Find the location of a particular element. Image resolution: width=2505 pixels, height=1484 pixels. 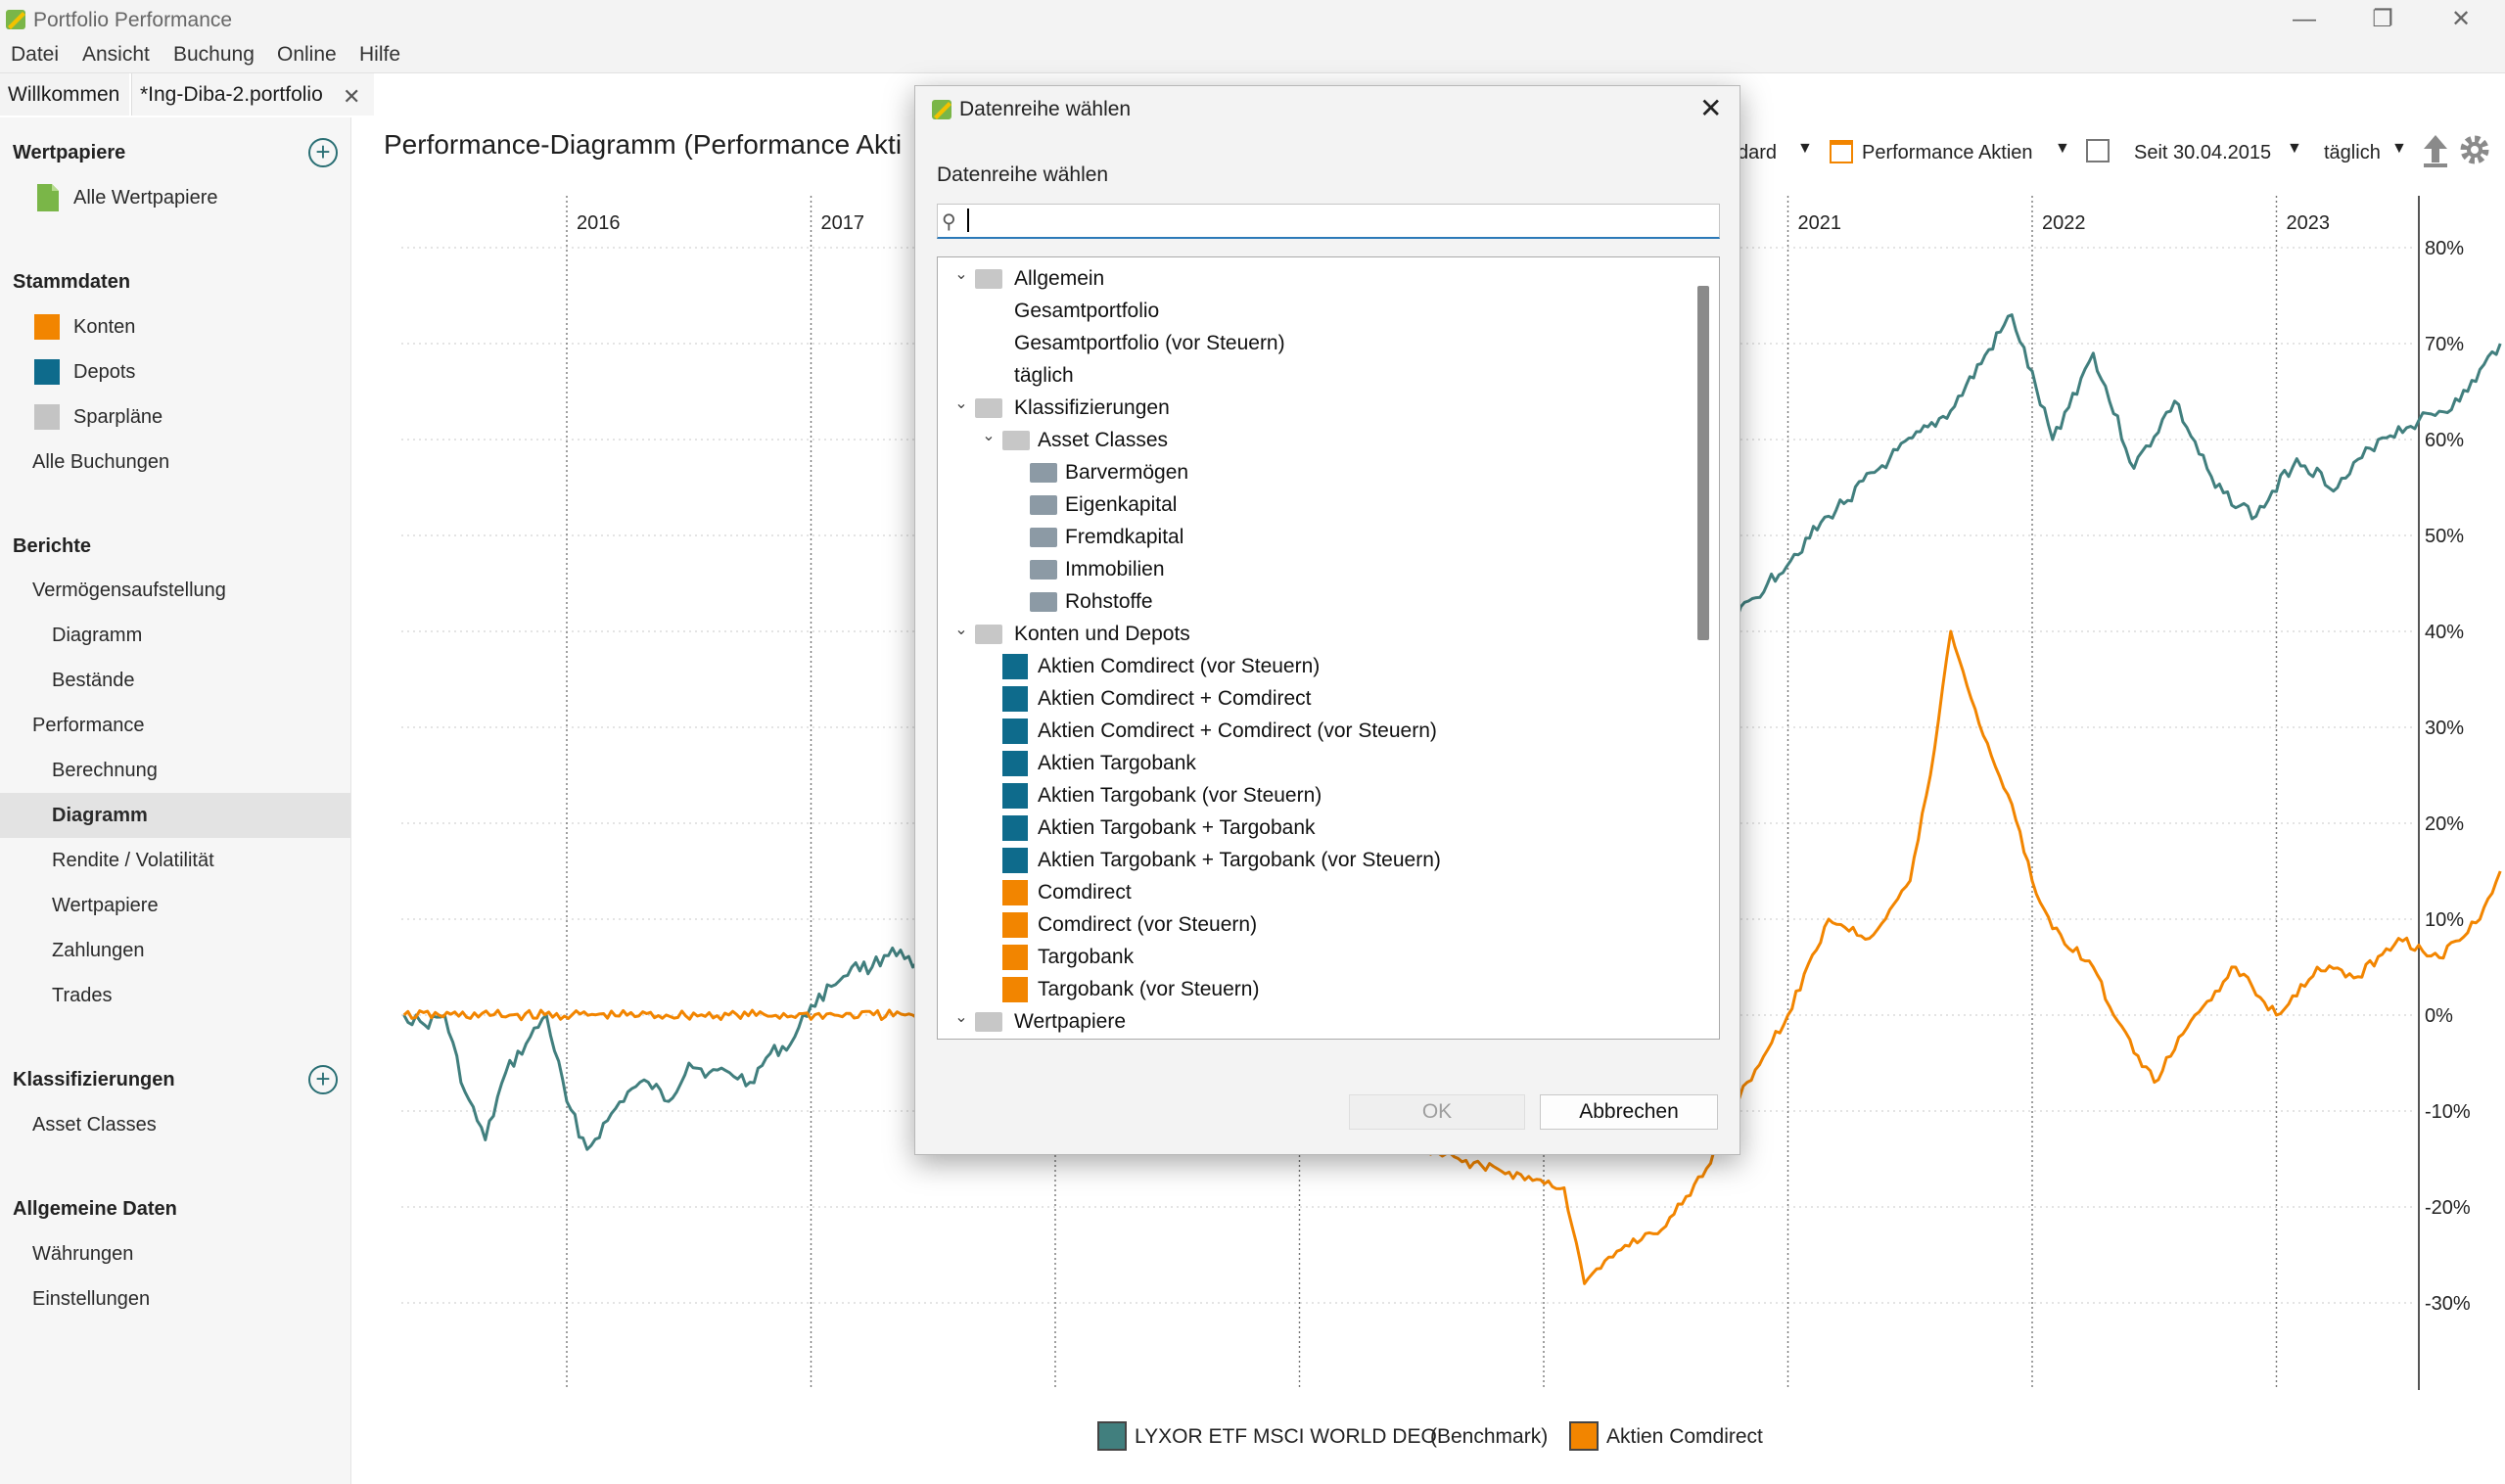

tree-item: Targobank (vor Steuern) is located at coordinates (1148, 989).